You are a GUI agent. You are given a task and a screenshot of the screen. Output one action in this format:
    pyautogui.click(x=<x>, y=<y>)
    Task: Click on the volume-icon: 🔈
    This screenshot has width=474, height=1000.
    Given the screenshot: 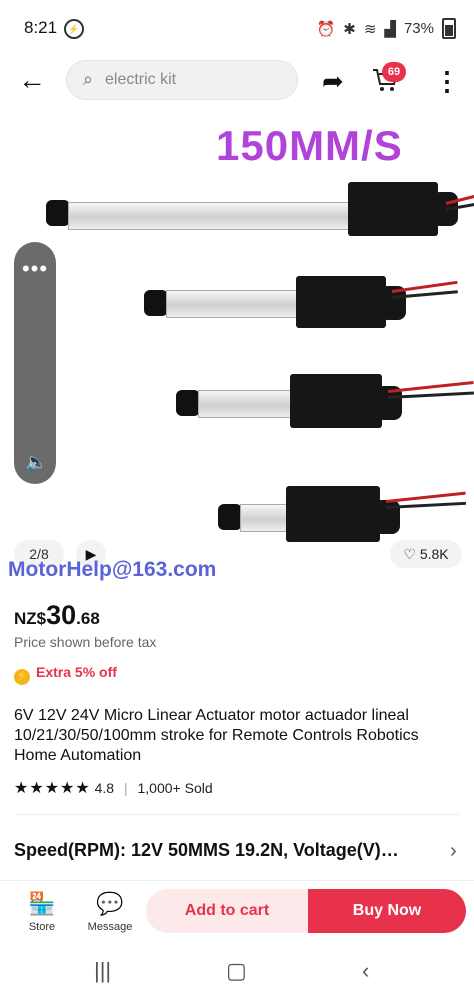 What is the action you would take?
    pyautogui.click(x=36, y=462)
    